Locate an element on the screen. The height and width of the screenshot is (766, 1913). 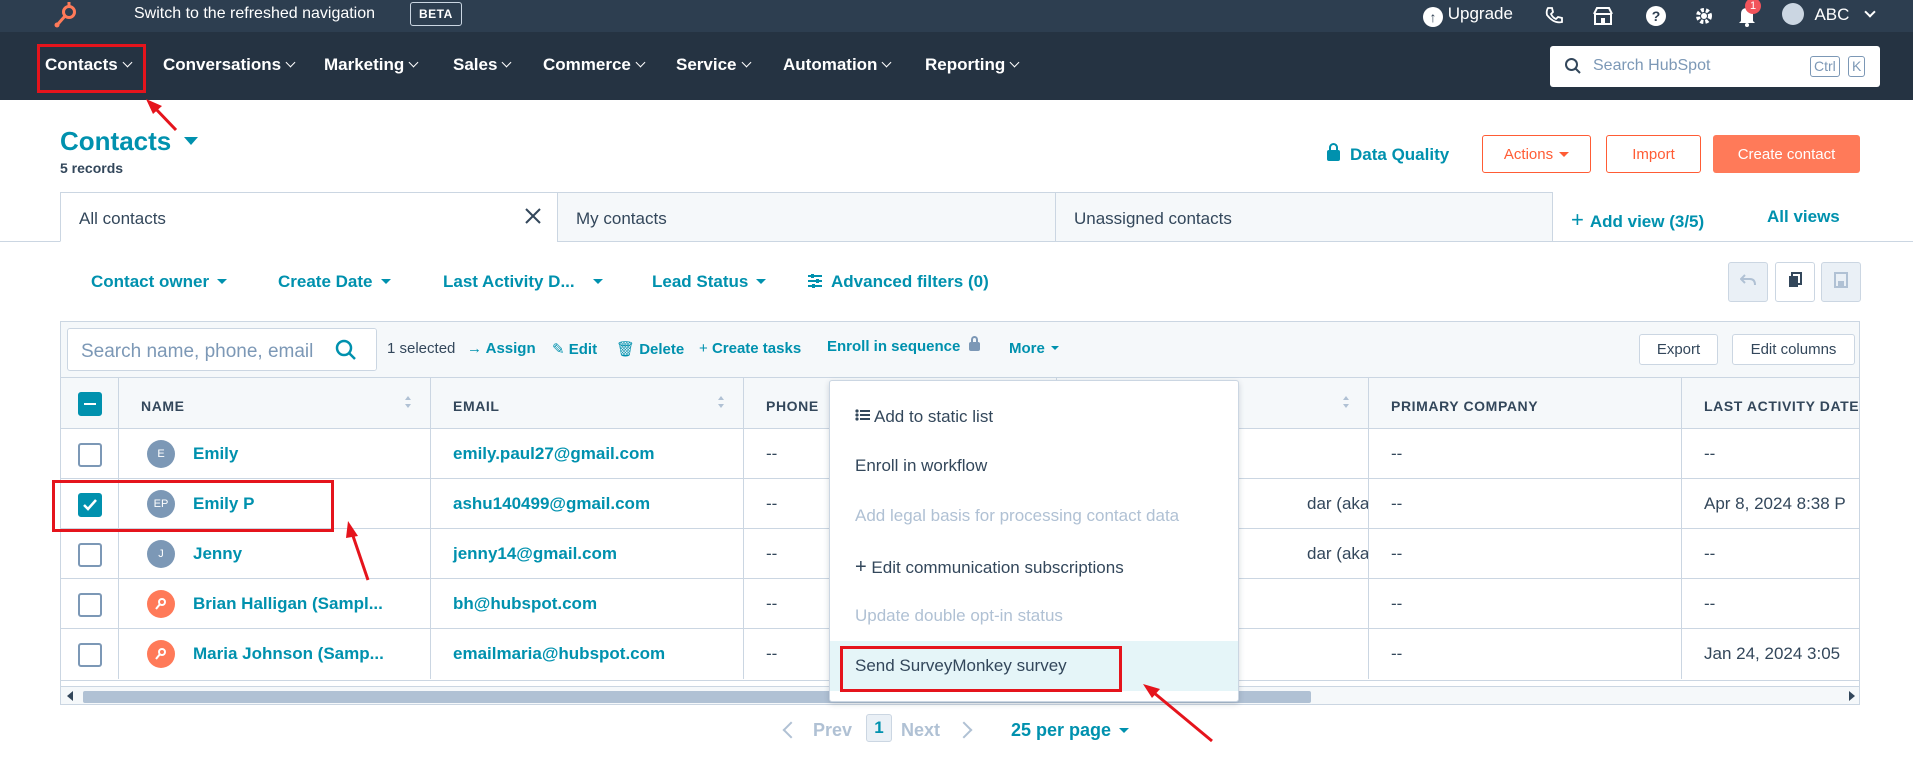
enroll-sequence-button: Enroll in sequence is located at coordinates (903, 345).